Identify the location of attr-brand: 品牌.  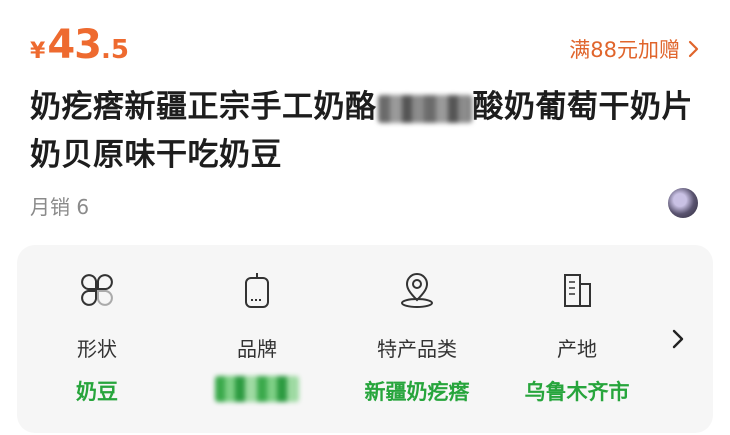
(257, 339).